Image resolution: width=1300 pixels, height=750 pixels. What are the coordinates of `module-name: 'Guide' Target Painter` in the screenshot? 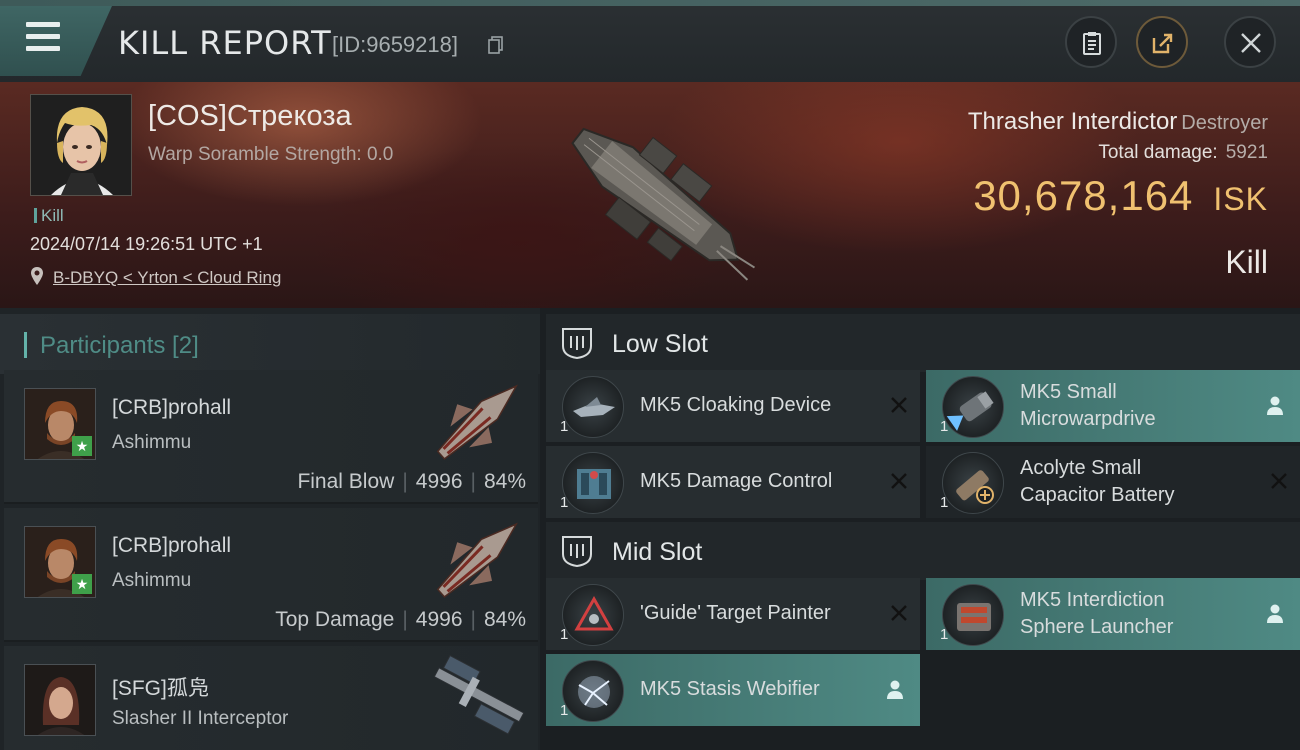 It's located at (735, 613).